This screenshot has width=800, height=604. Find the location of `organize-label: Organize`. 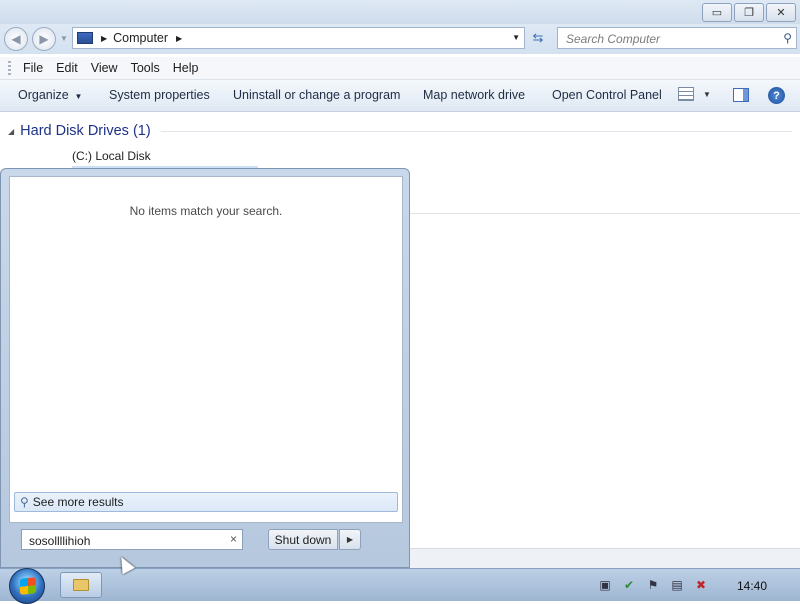

organize-label: Organize is located at coordinates (43, 95).